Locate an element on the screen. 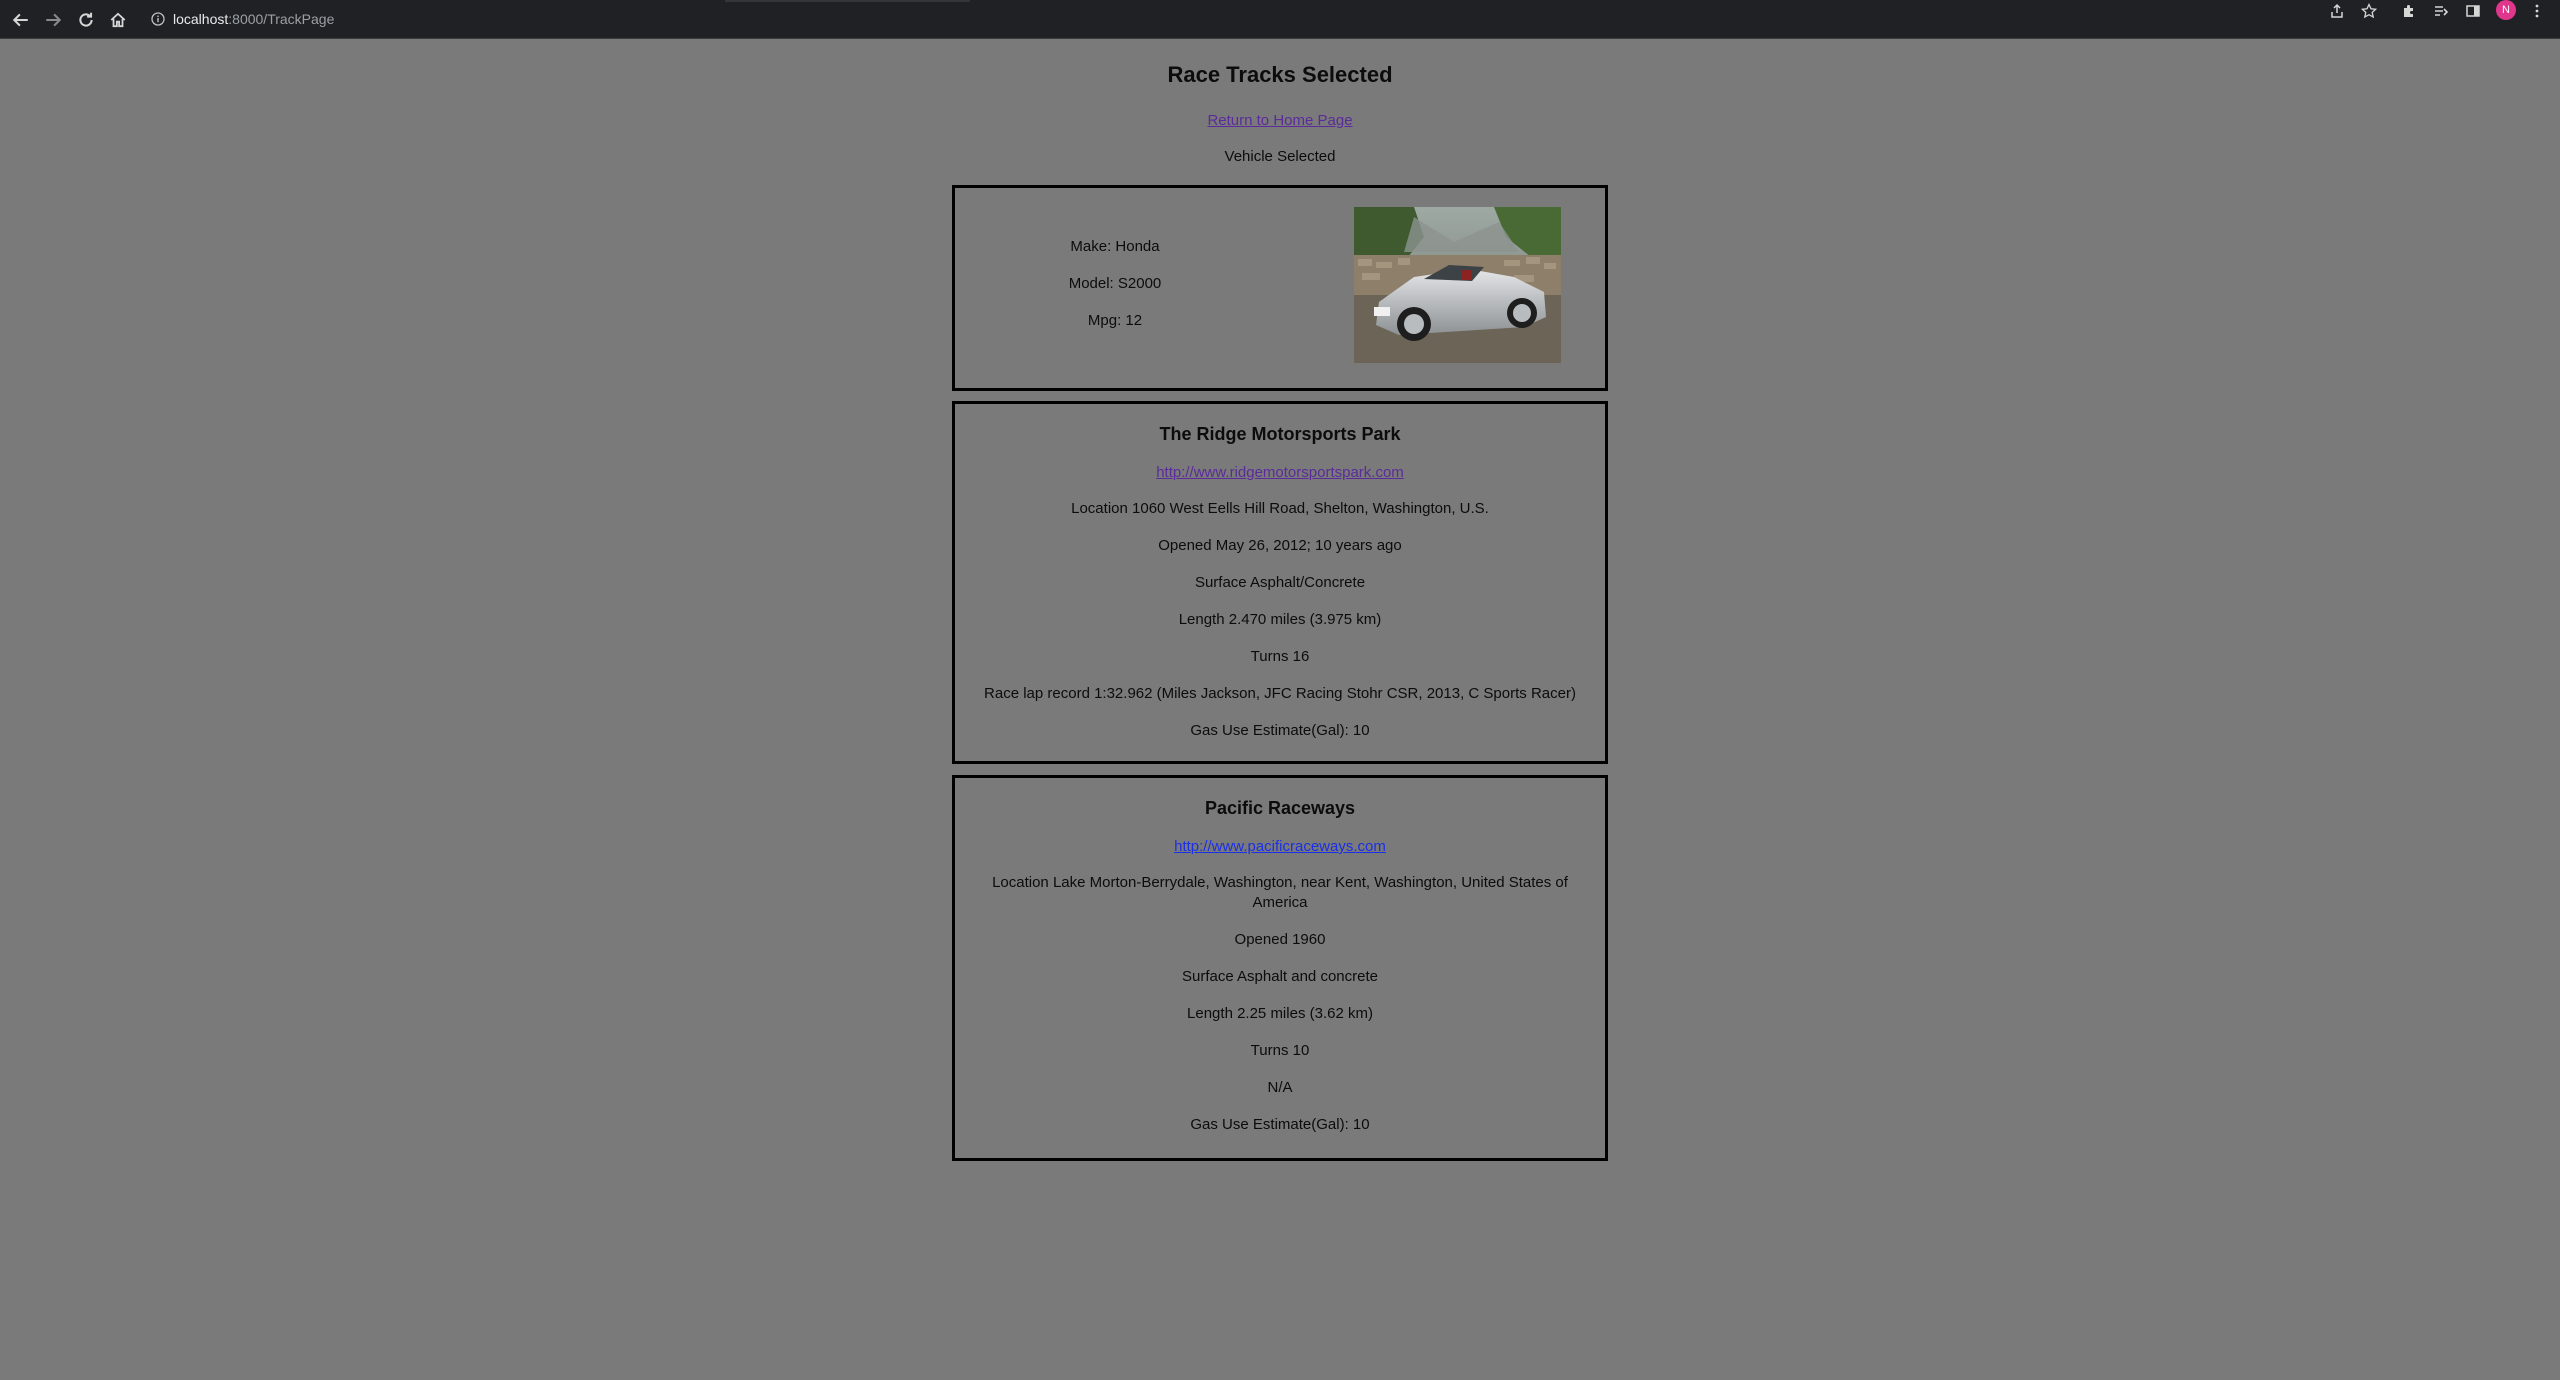 Image resolution: width=2560 pixels, height=1380 pixels. vehicle-card: Make: Honda Model: S2000 Mpg: 12 is located at coordinates (1280, 288).